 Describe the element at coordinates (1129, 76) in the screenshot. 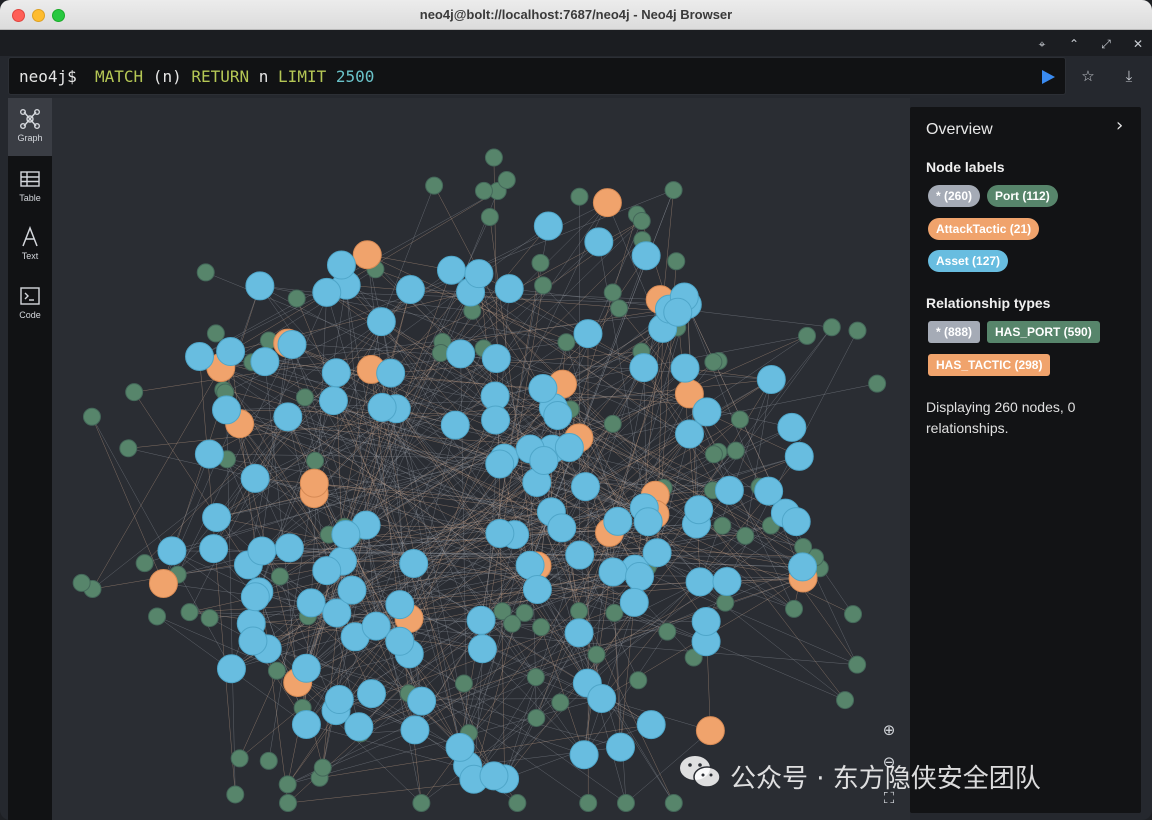

I see `download-icon: ⤓` at that location.